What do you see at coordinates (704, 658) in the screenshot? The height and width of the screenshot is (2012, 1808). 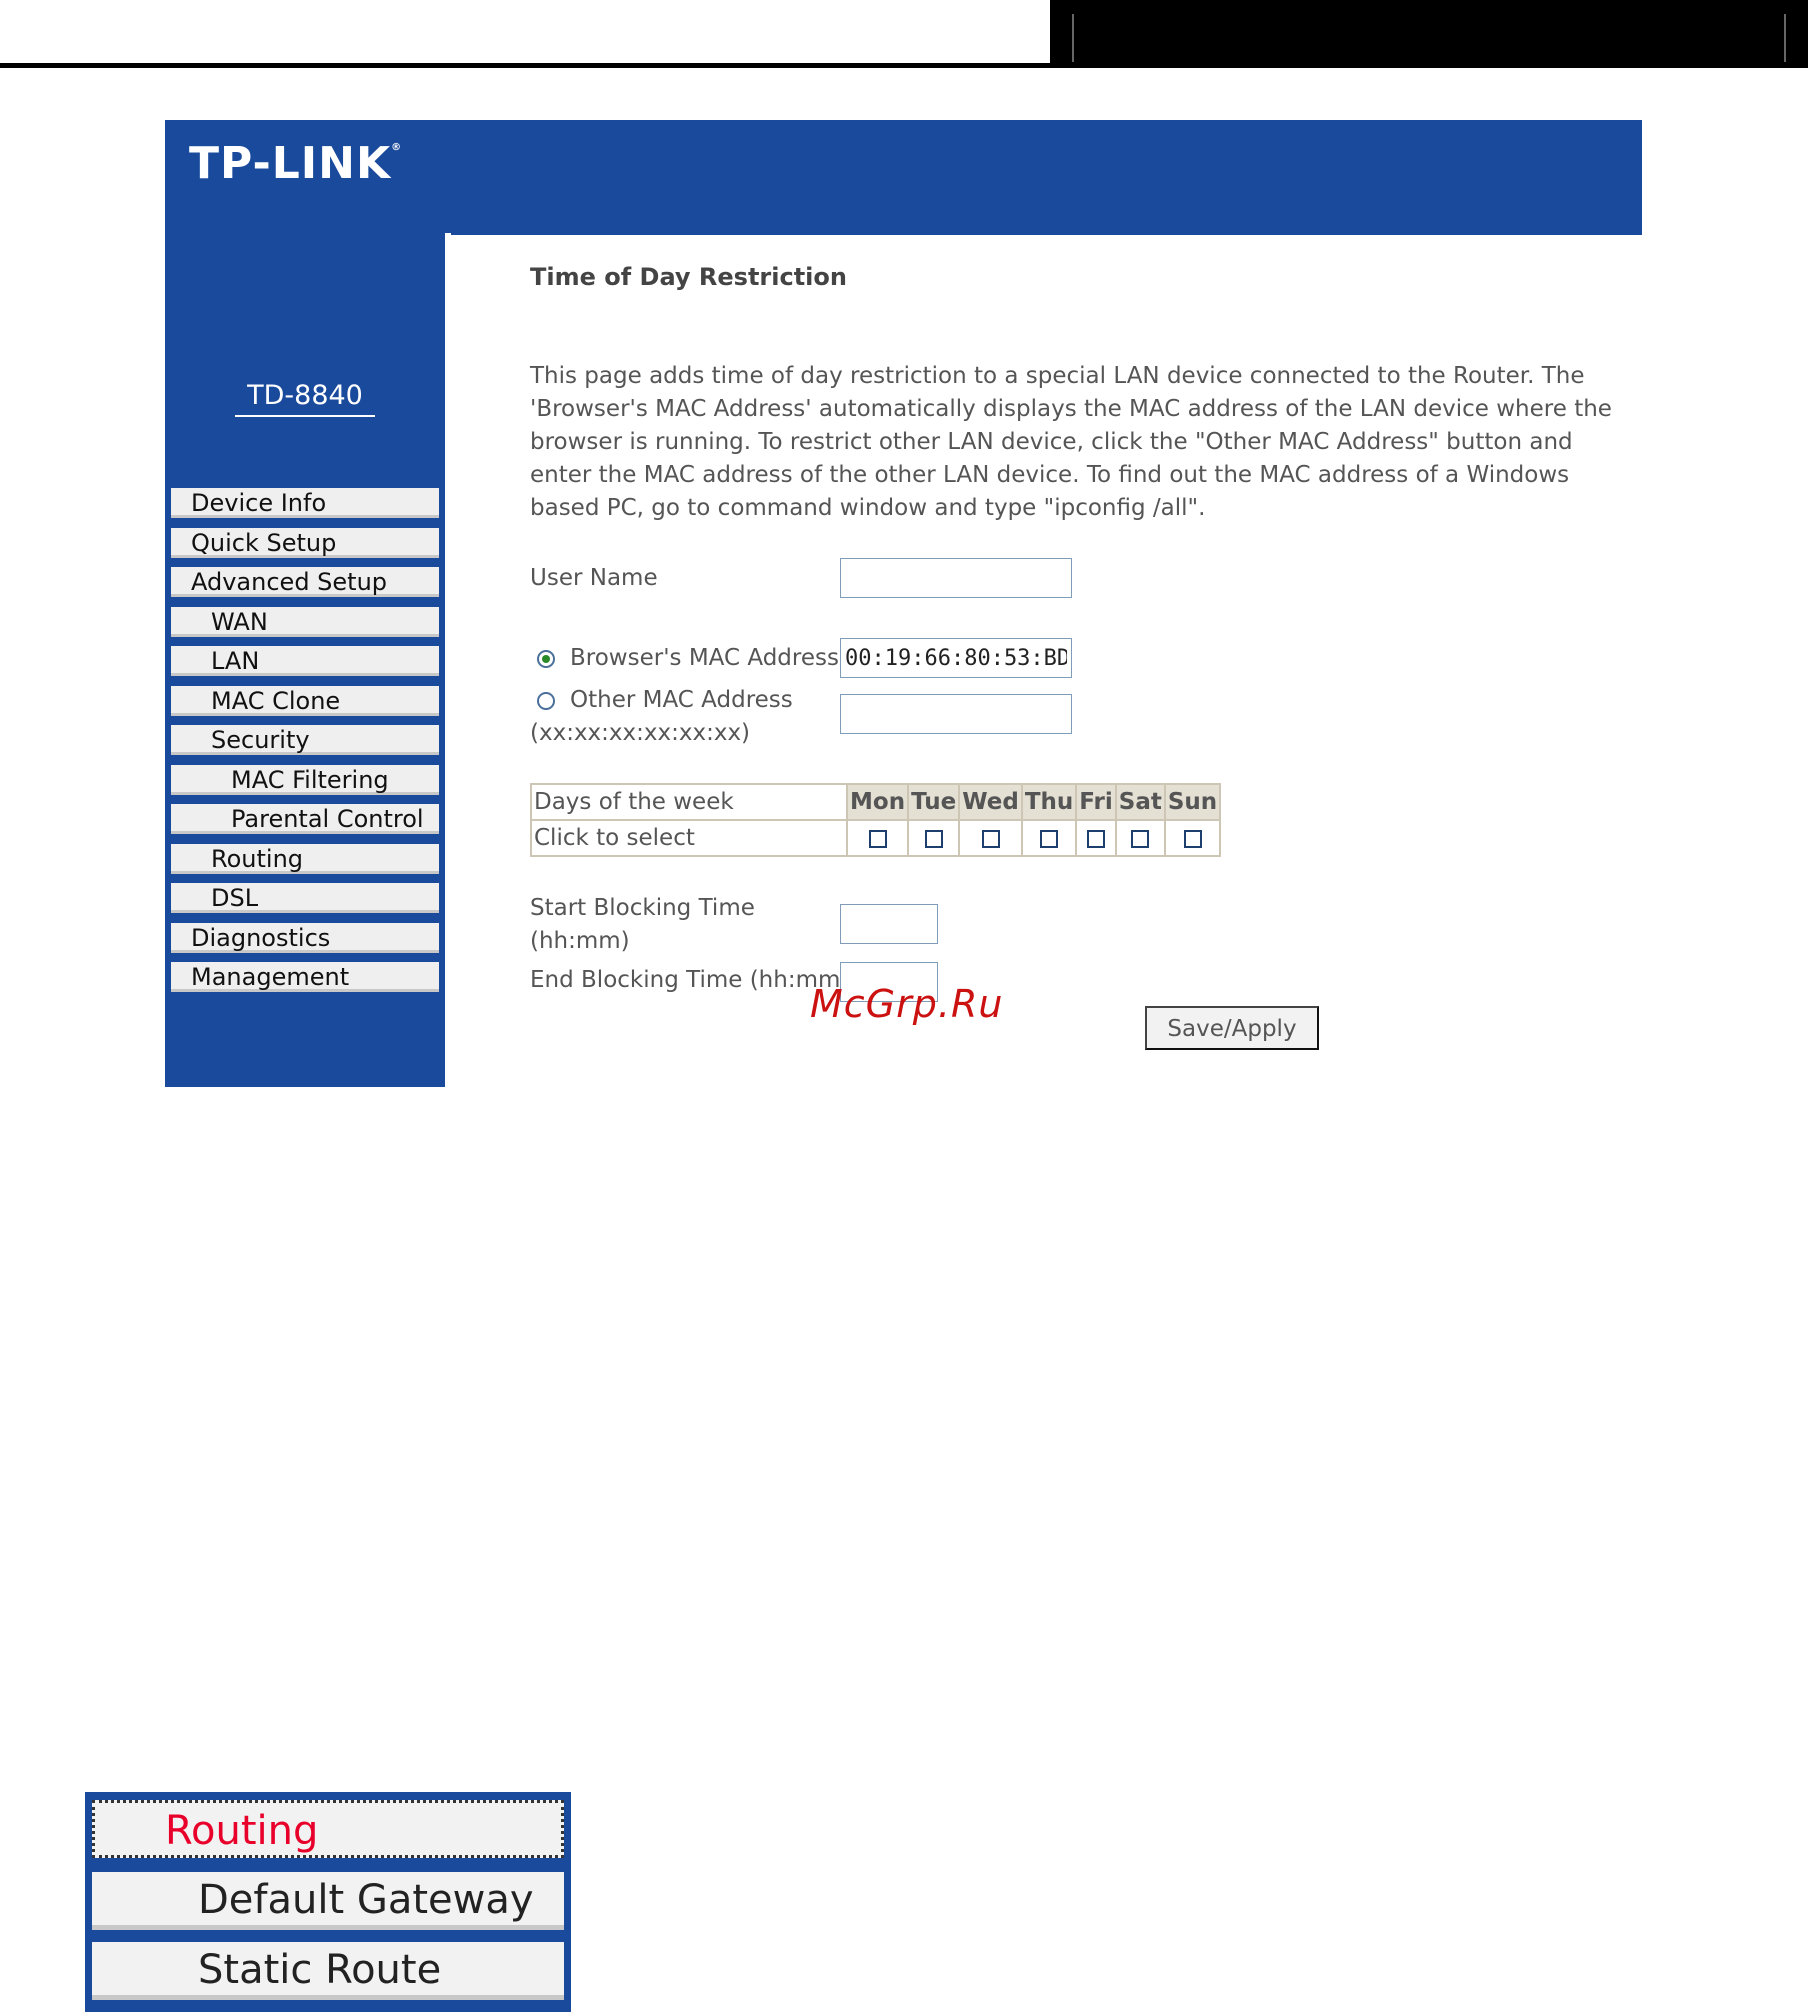 I see `browser-mac-label: Browser's MAC Address` at bounding box center [704, 658].